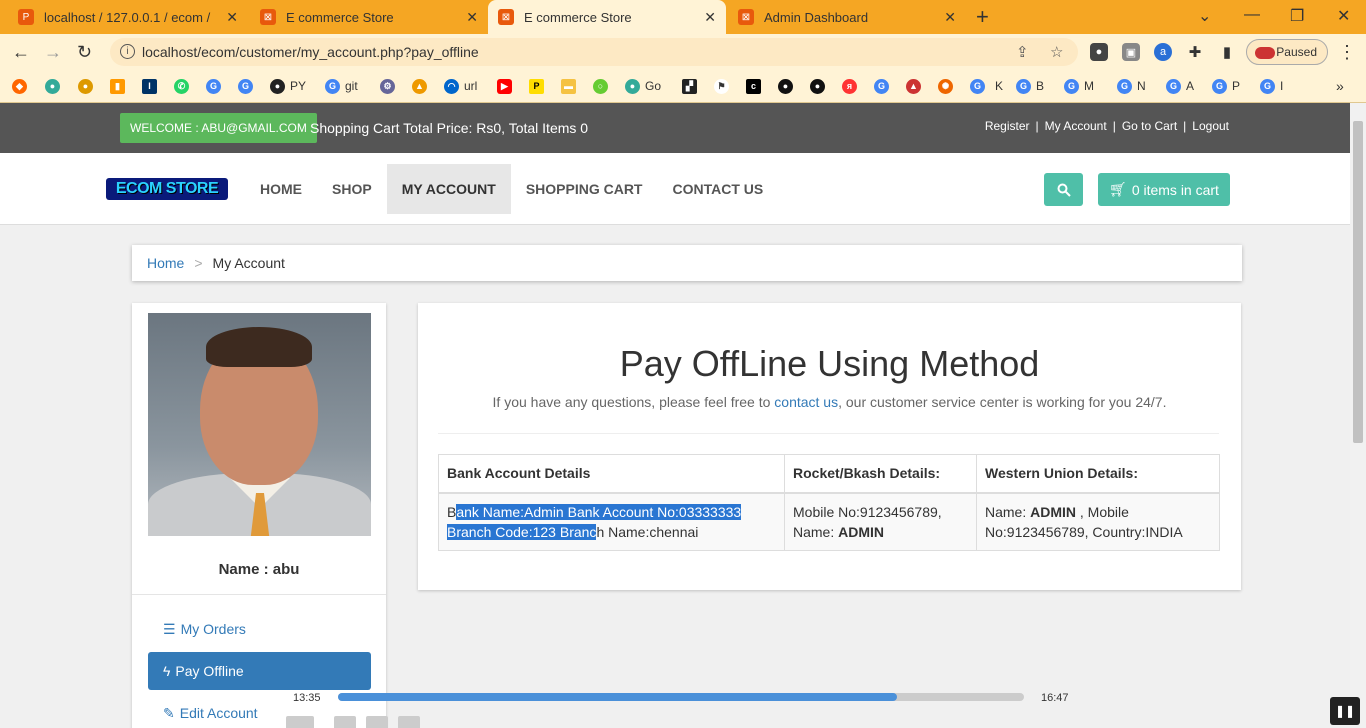 The width and height of the screenshot is (1366, 728). Describe the element at coordinates (507, 86) in the screenshot. I see `youtube-icon: ▶` at that location.